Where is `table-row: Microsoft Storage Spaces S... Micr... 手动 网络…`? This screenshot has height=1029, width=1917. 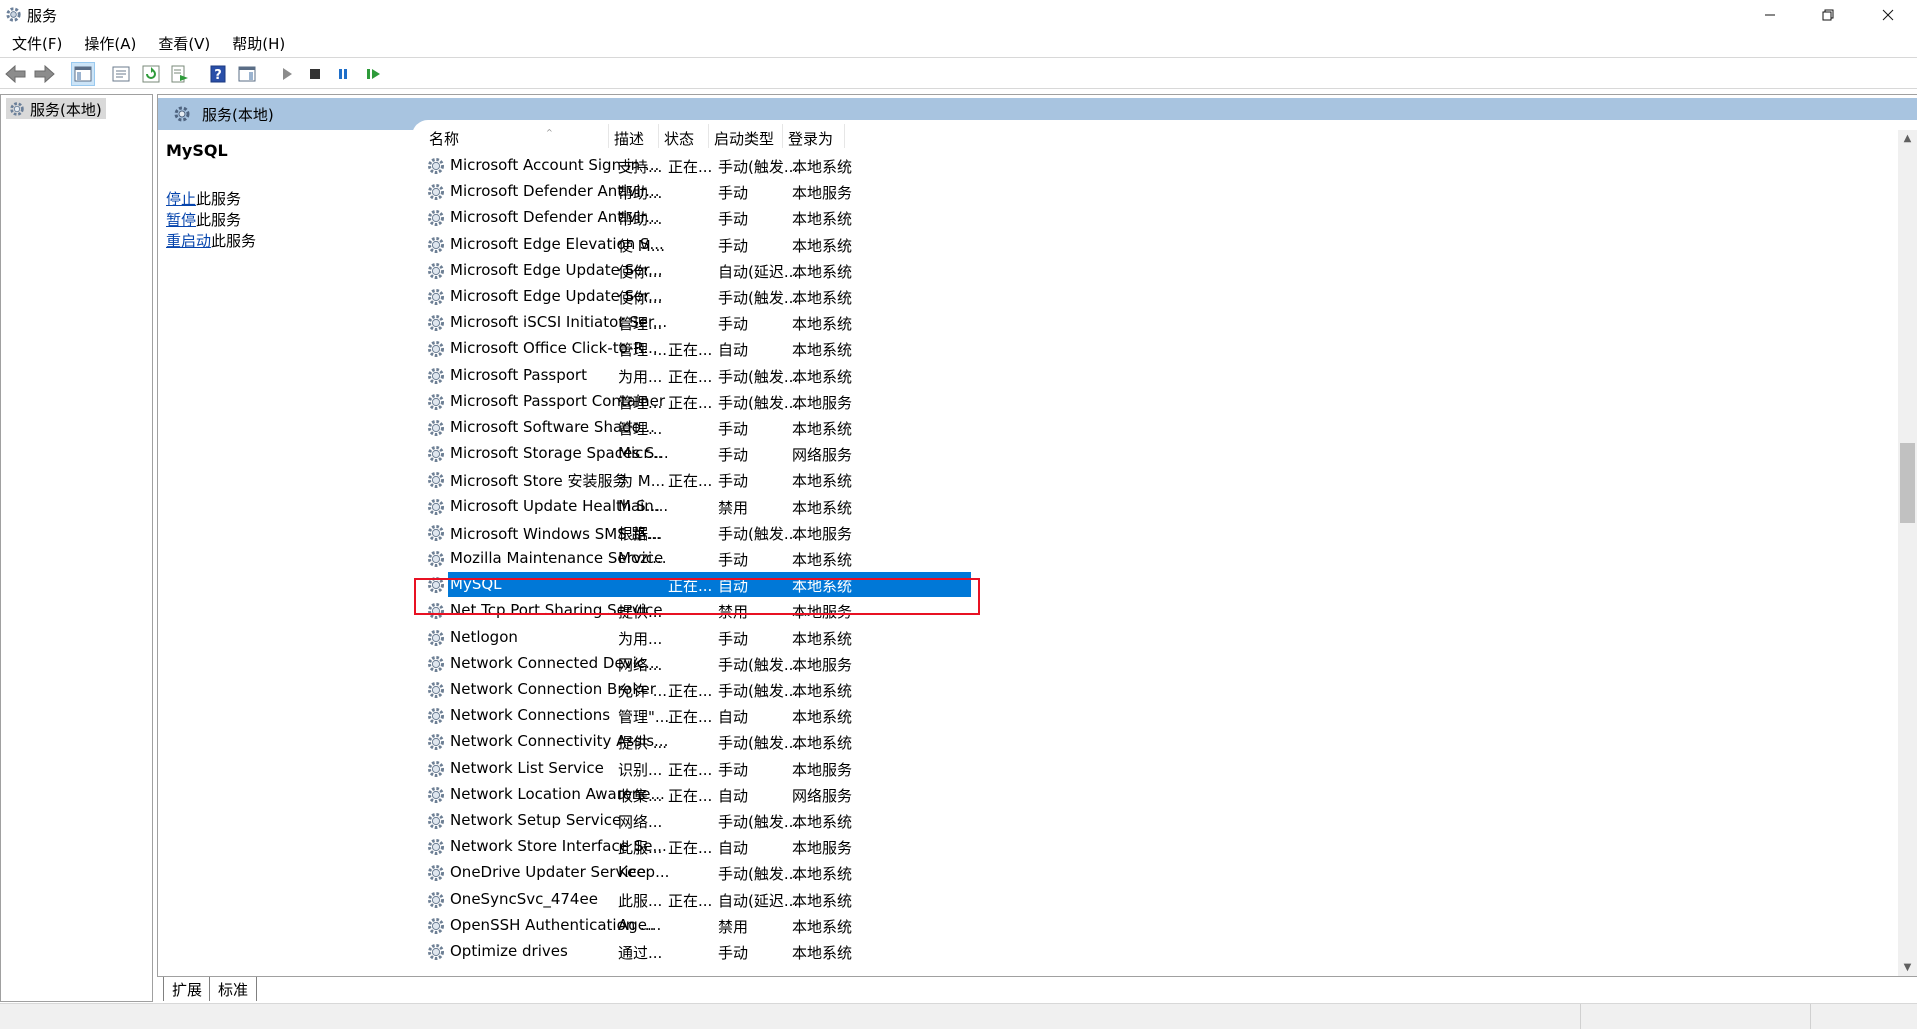
table-row: Microsoft Storage Spaces S... Micr... 手动 网络… is located at coordinates (692, 454).